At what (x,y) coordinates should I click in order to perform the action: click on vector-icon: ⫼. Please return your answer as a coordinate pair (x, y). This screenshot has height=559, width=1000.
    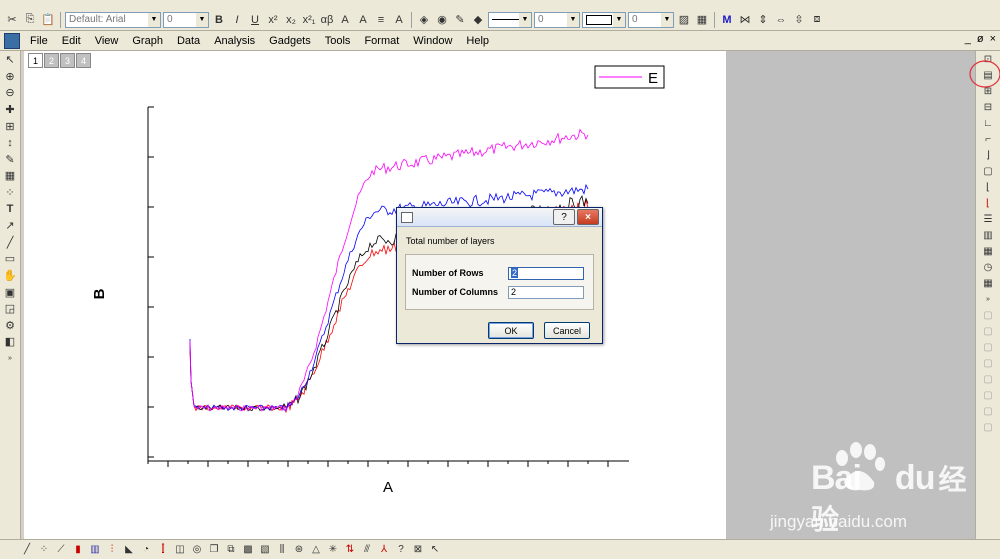
    Looking at the image, I should click on (282, 550).